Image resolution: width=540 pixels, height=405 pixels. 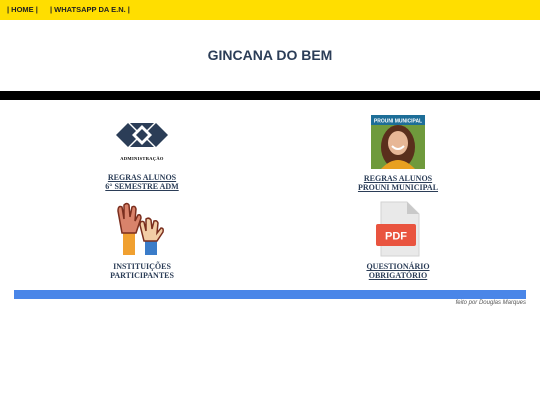 What do you see at coordinates (142, 140) in the screenshot?
I see `administration-logo-icon: ADMINISTRAÇÃO` at bounding box center [142, 140].